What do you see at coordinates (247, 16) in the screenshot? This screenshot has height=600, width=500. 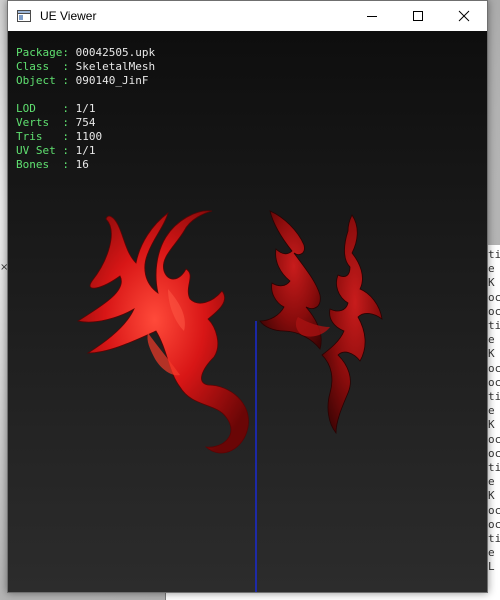 I see `title-bar: UE Viewer` at bounding box center [247, 16].